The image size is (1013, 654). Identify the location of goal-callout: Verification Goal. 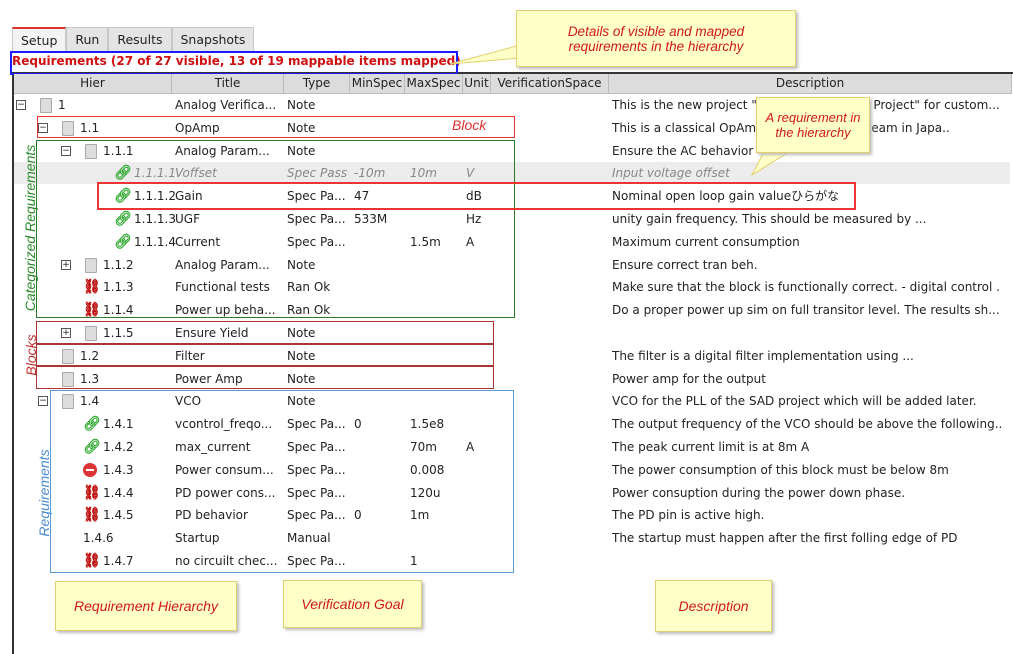
(352, 604).